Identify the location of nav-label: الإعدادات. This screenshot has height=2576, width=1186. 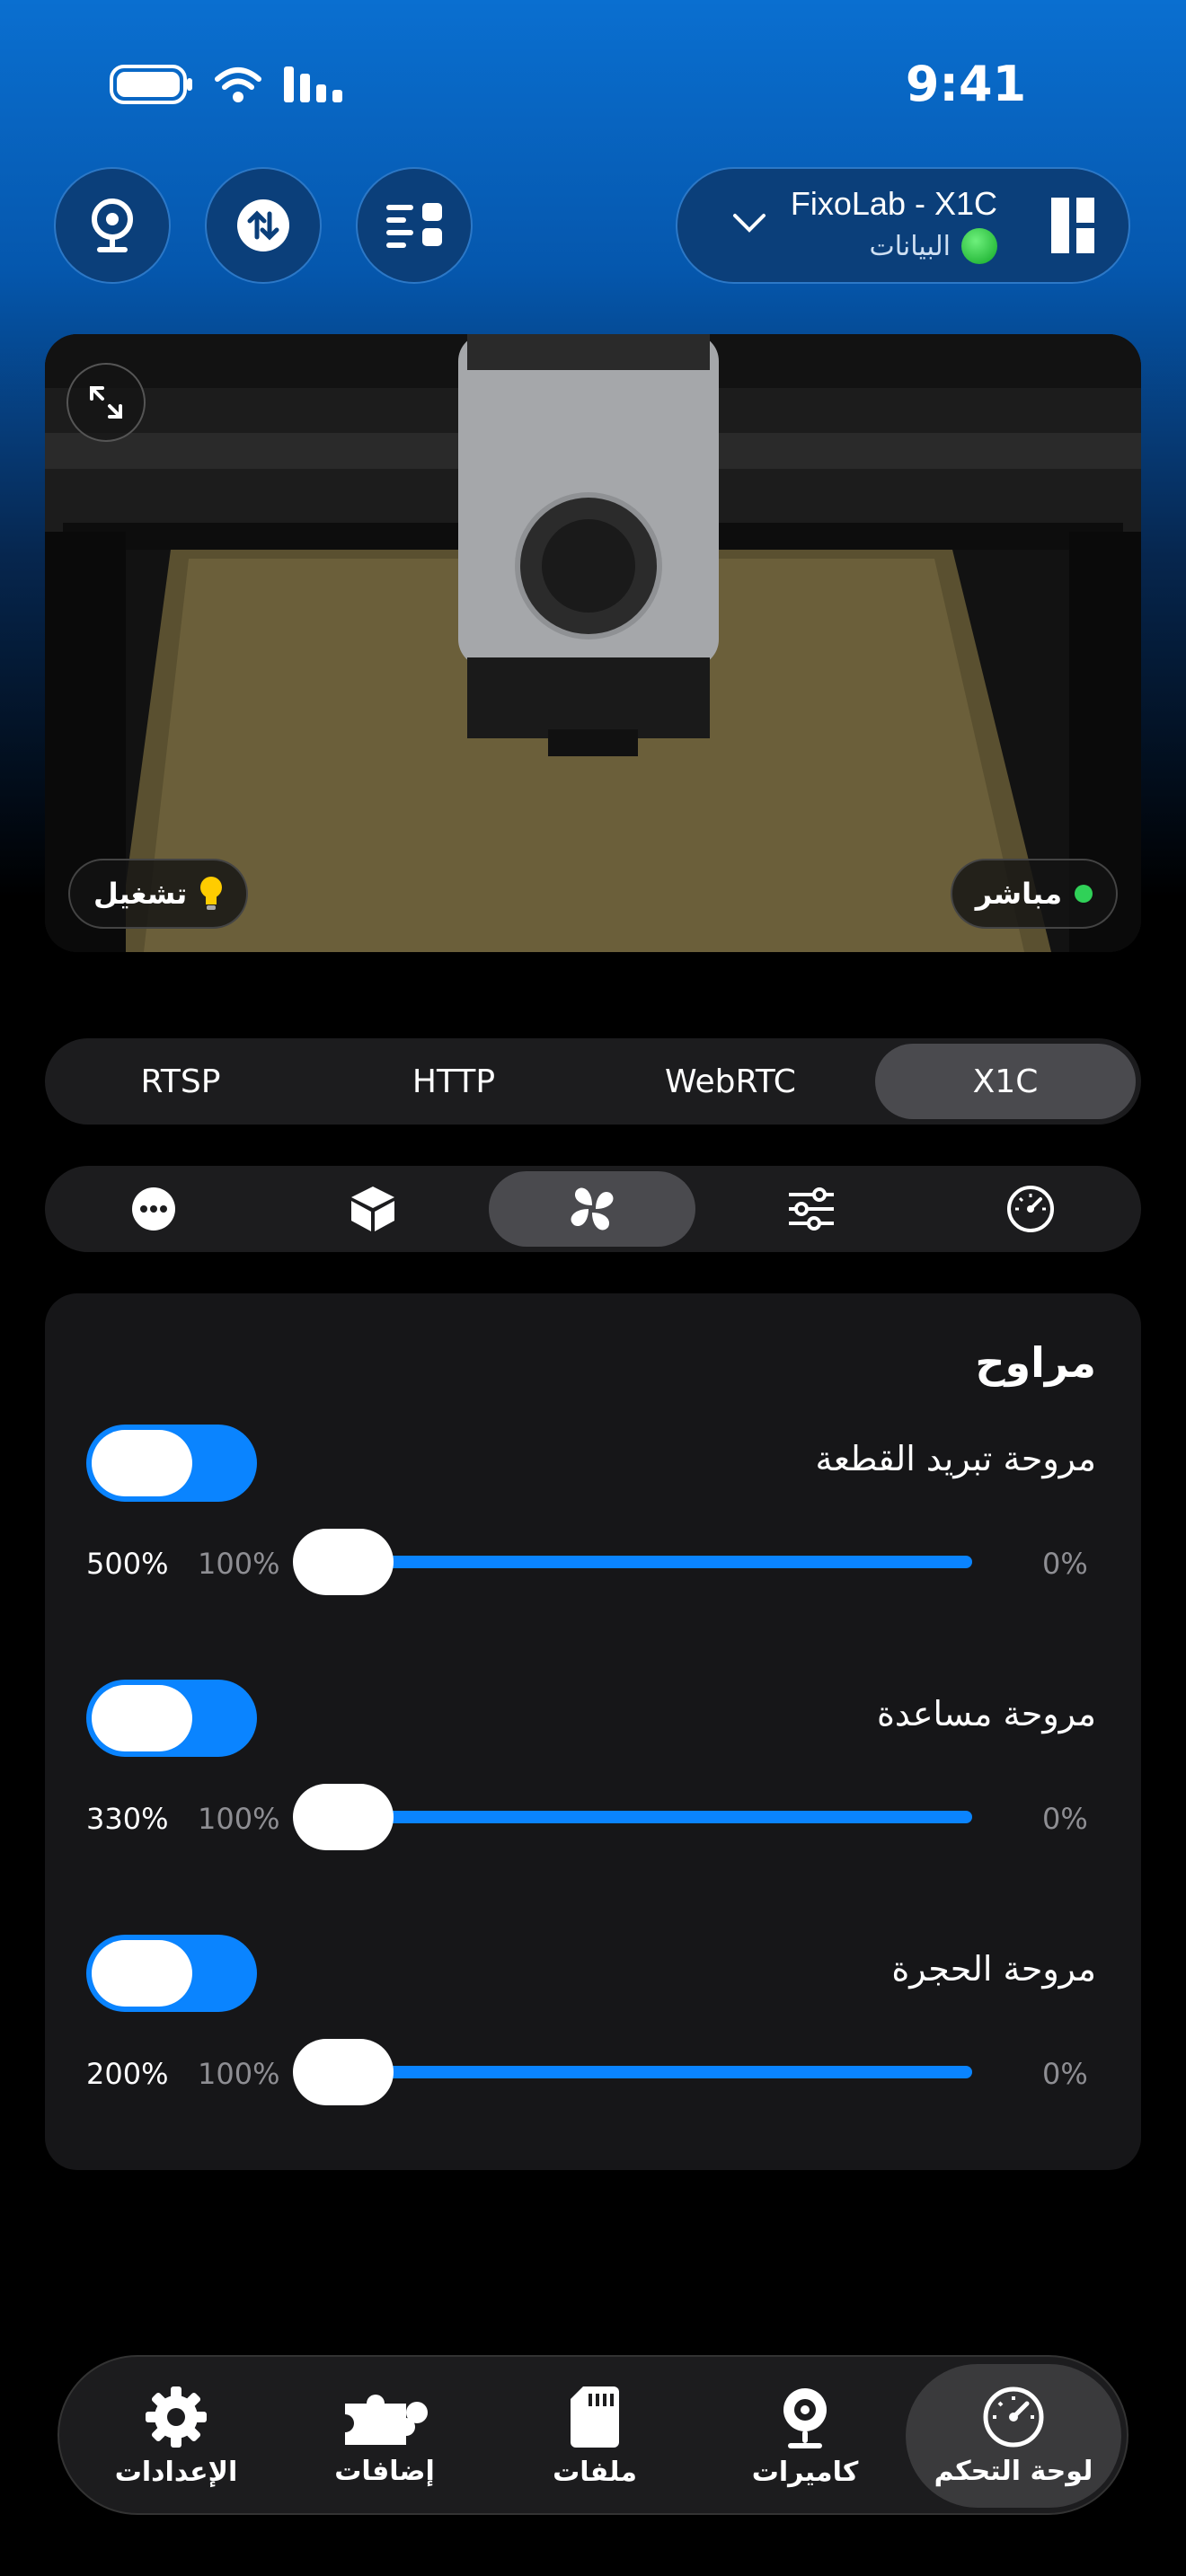
(176, 2472).